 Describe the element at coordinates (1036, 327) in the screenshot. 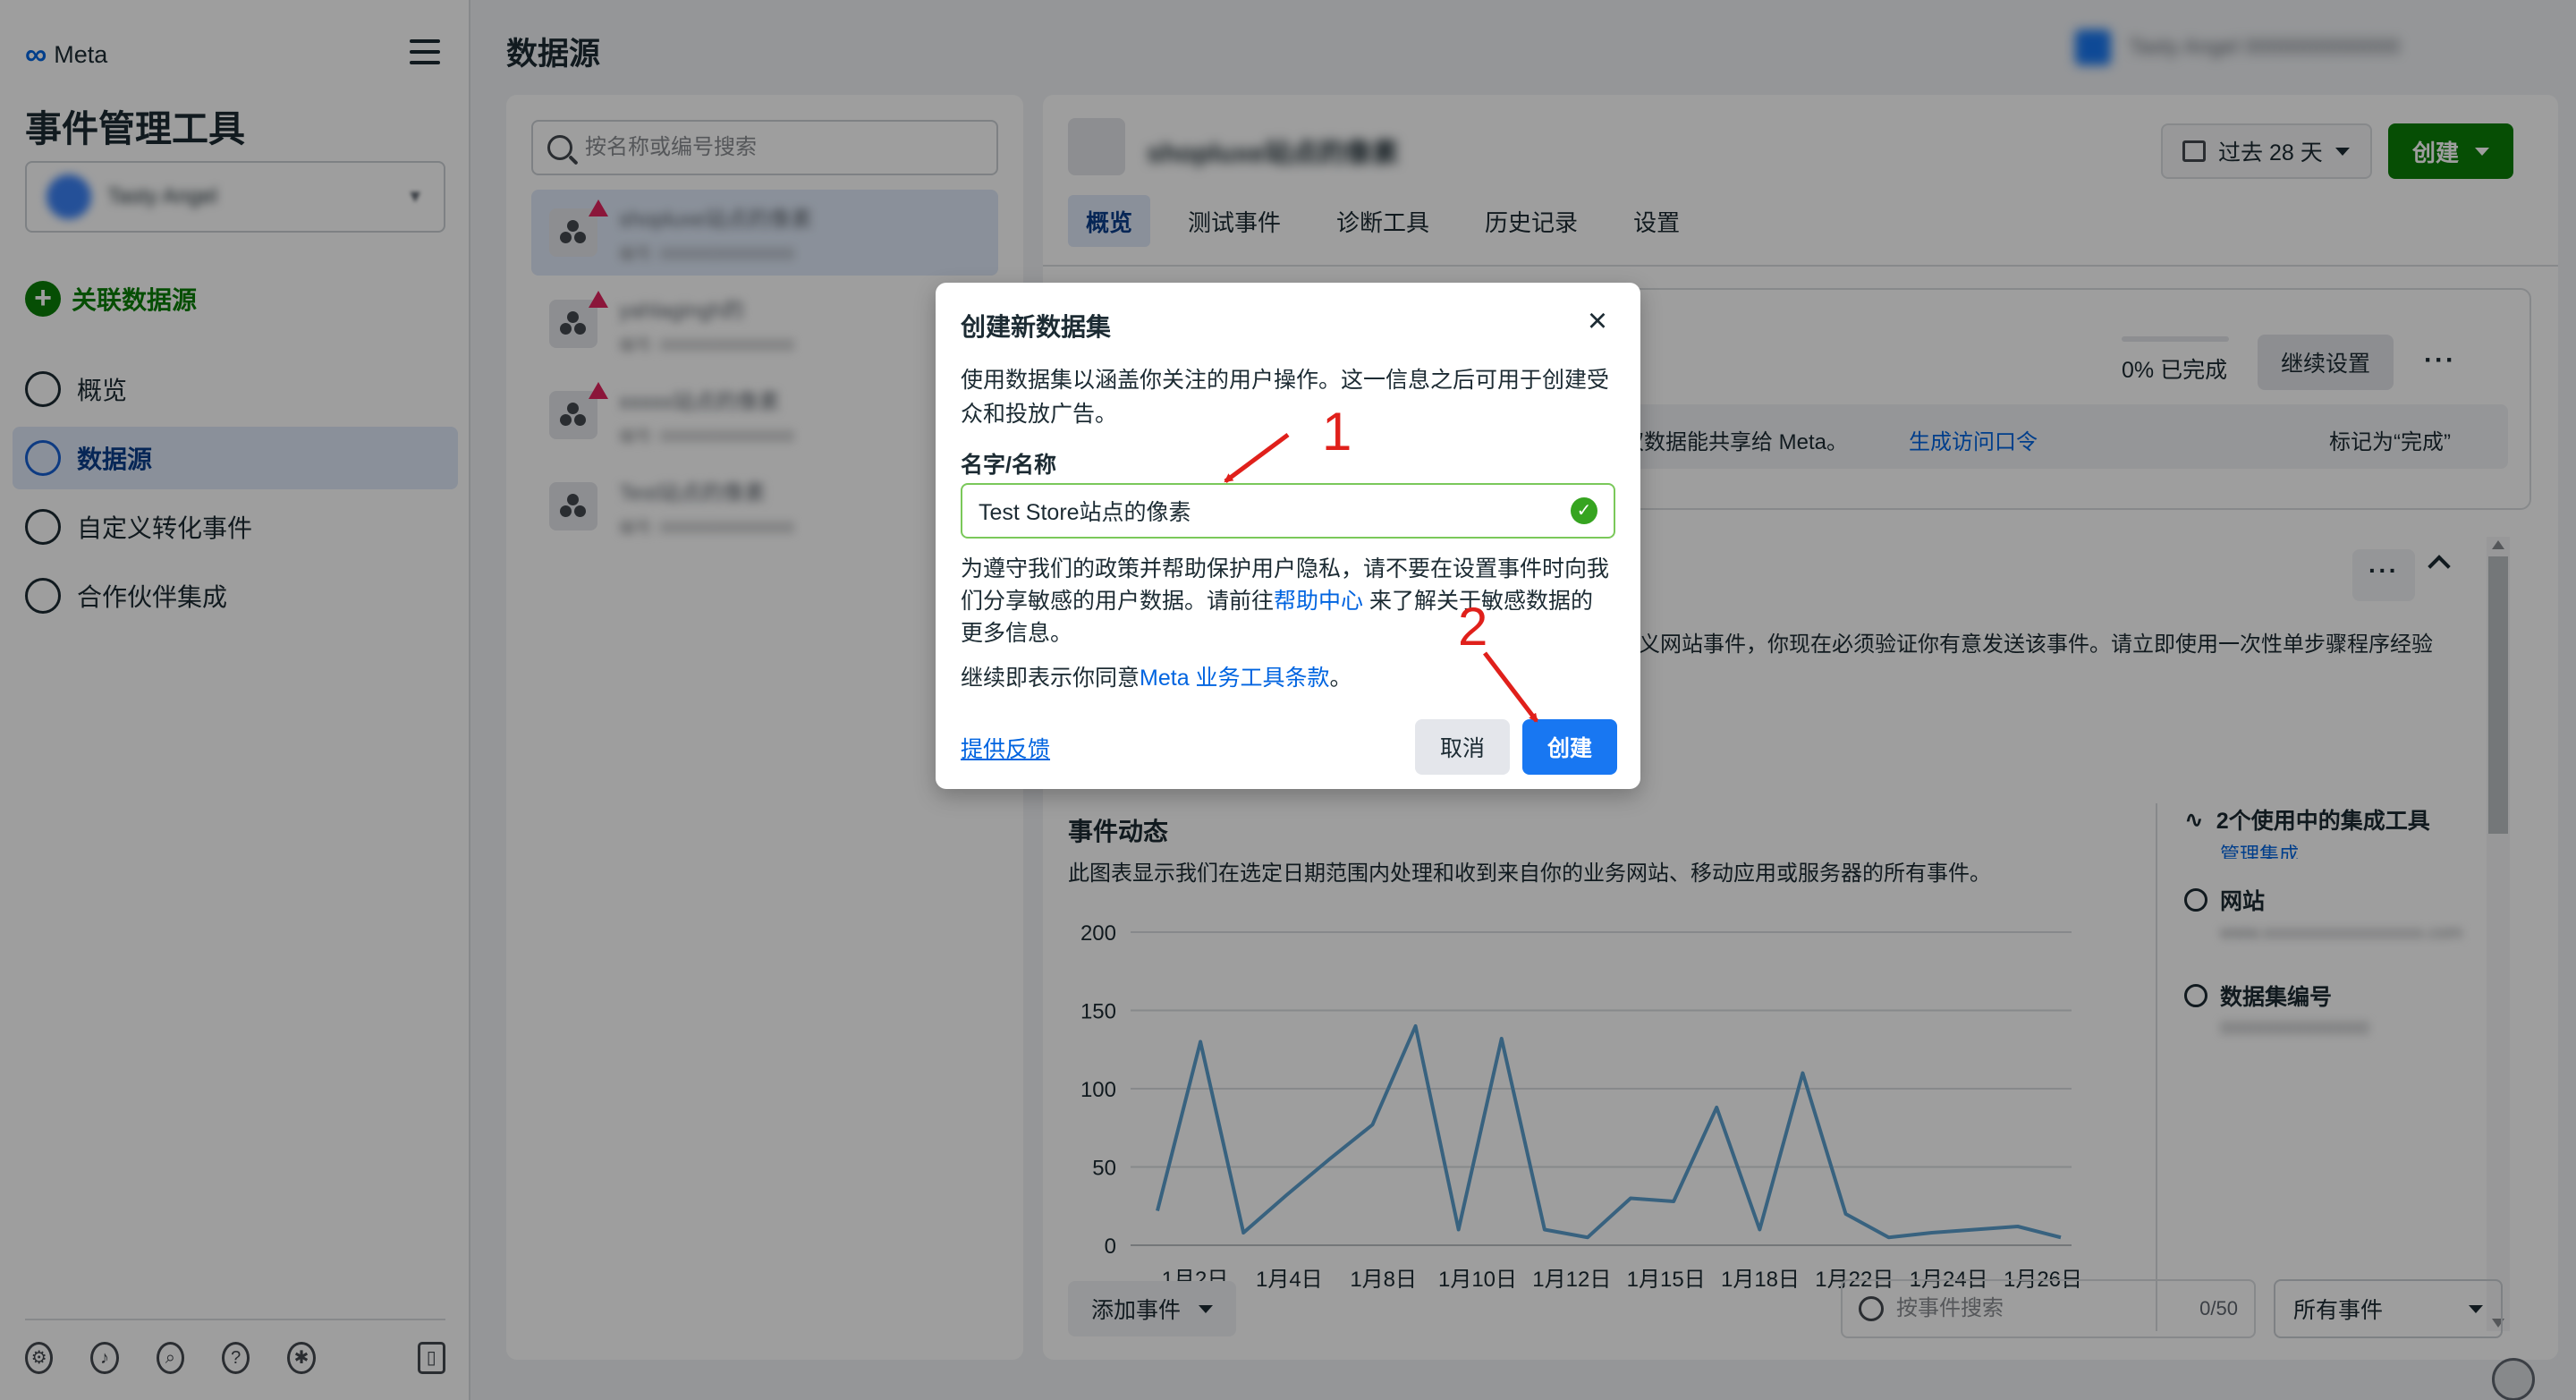

I see `dialog-title: 创建新数据集` at that location.